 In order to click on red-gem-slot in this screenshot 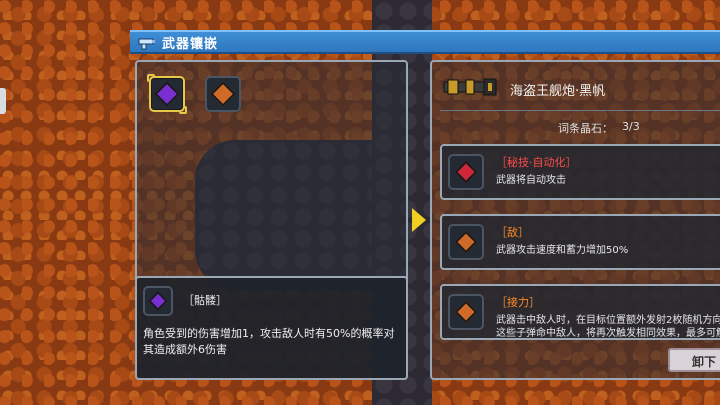, I will do `click(466, 172)`.